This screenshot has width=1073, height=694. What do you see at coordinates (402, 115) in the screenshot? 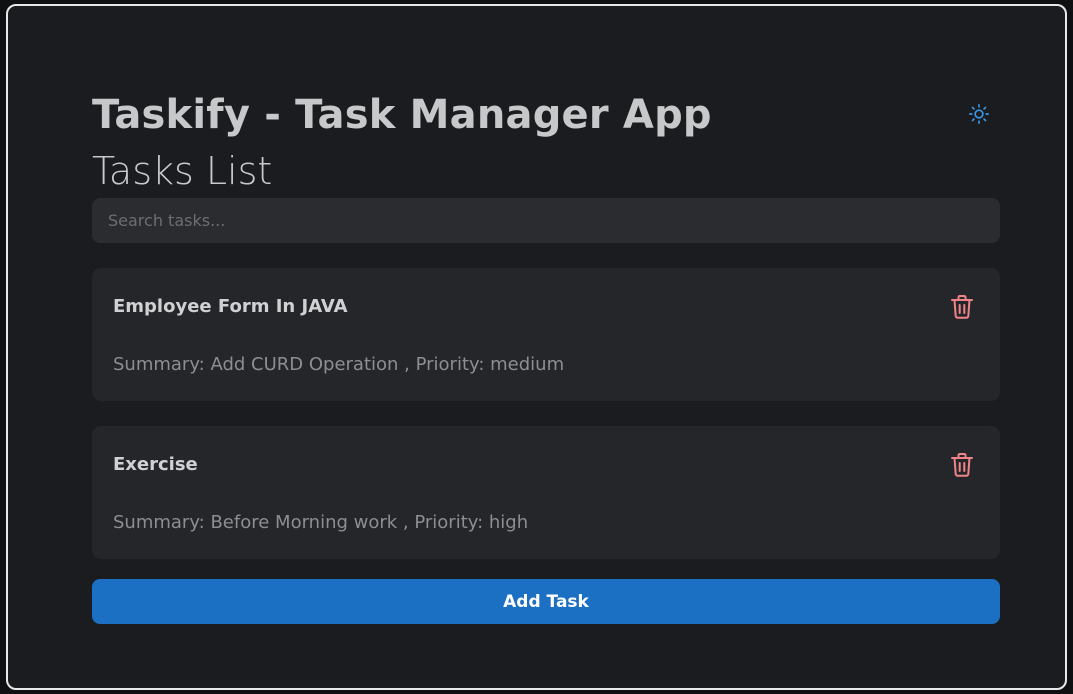
I see `app-title: Taskify - Task Manager App` at bounding box center [402, 115].